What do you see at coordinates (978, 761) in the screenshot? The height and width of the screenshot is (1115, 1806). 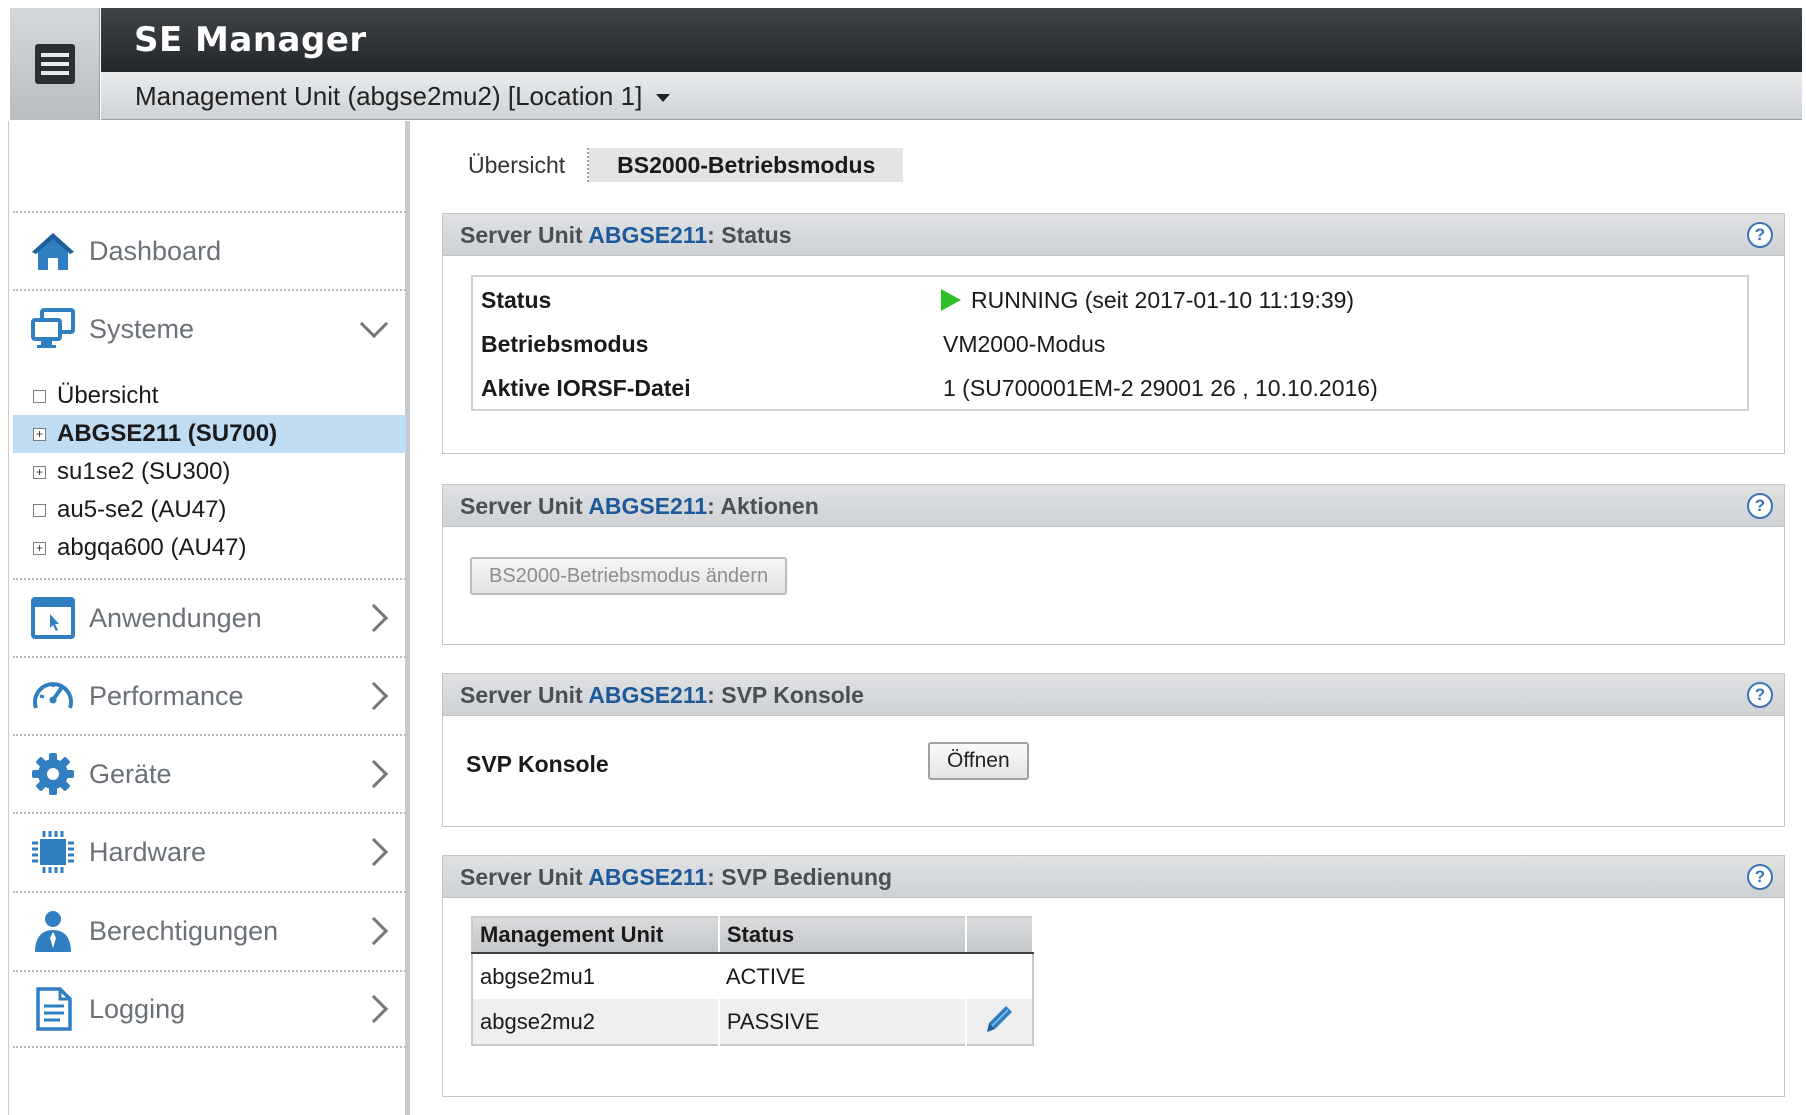 I see `open-console-button: Öffnen` at bounding box center [978, 761].